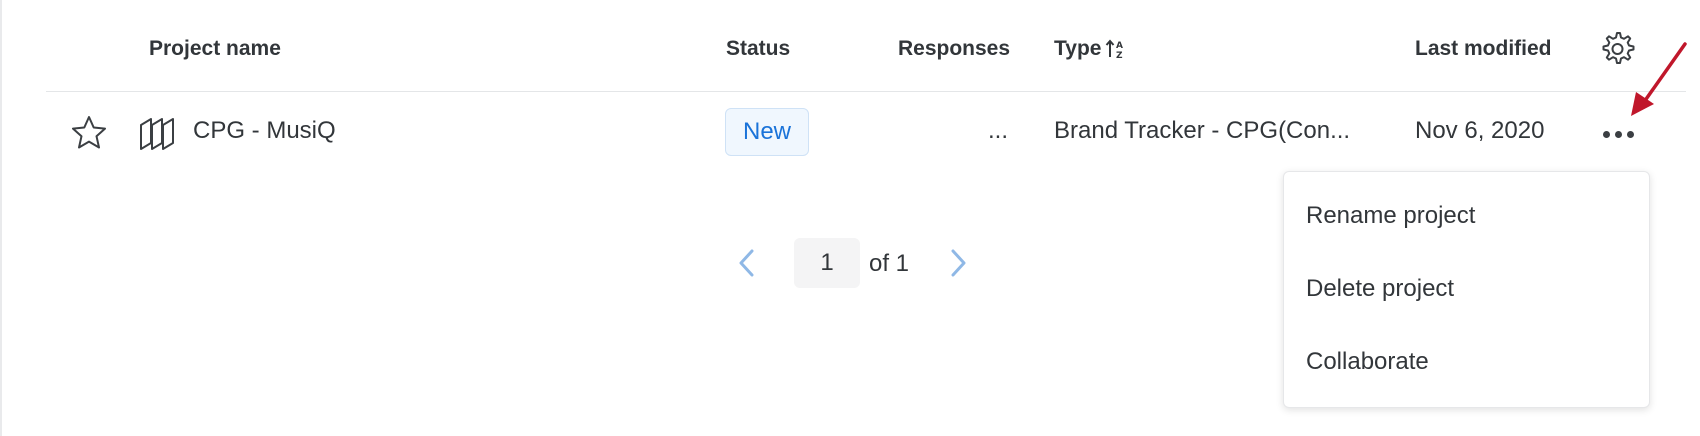 The image size is (1700, 436). What do you see at coordinates (1119, 46) in the screenshot?
I see `svg-text: A` at bounding box center [1119, 46].